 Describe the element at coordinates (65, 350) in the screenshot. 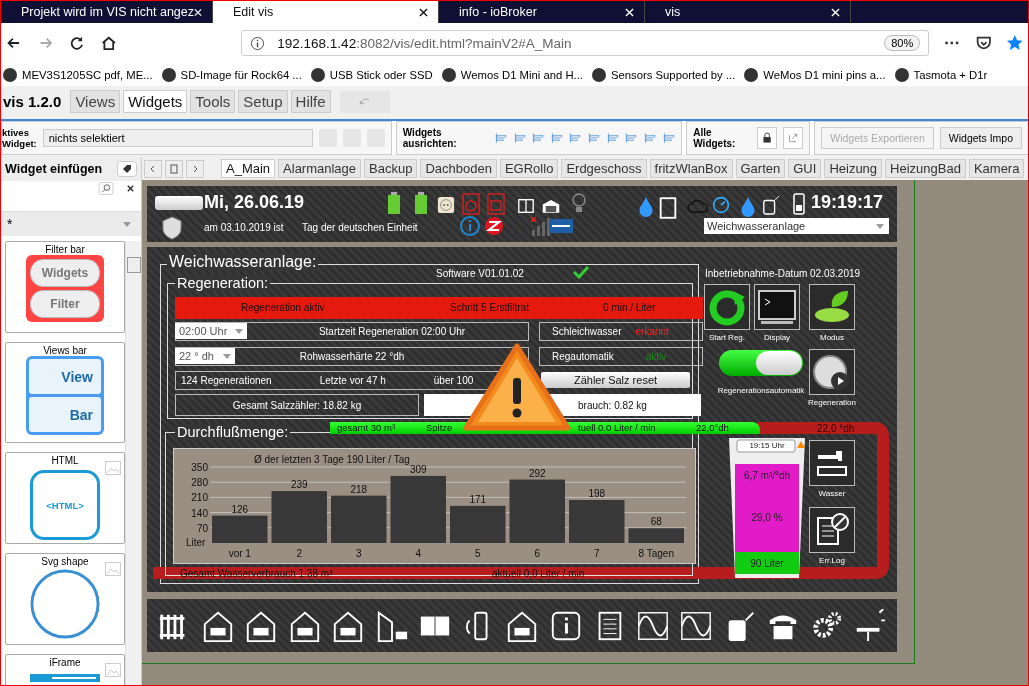

I see `widget-title: Views bar` at that location.